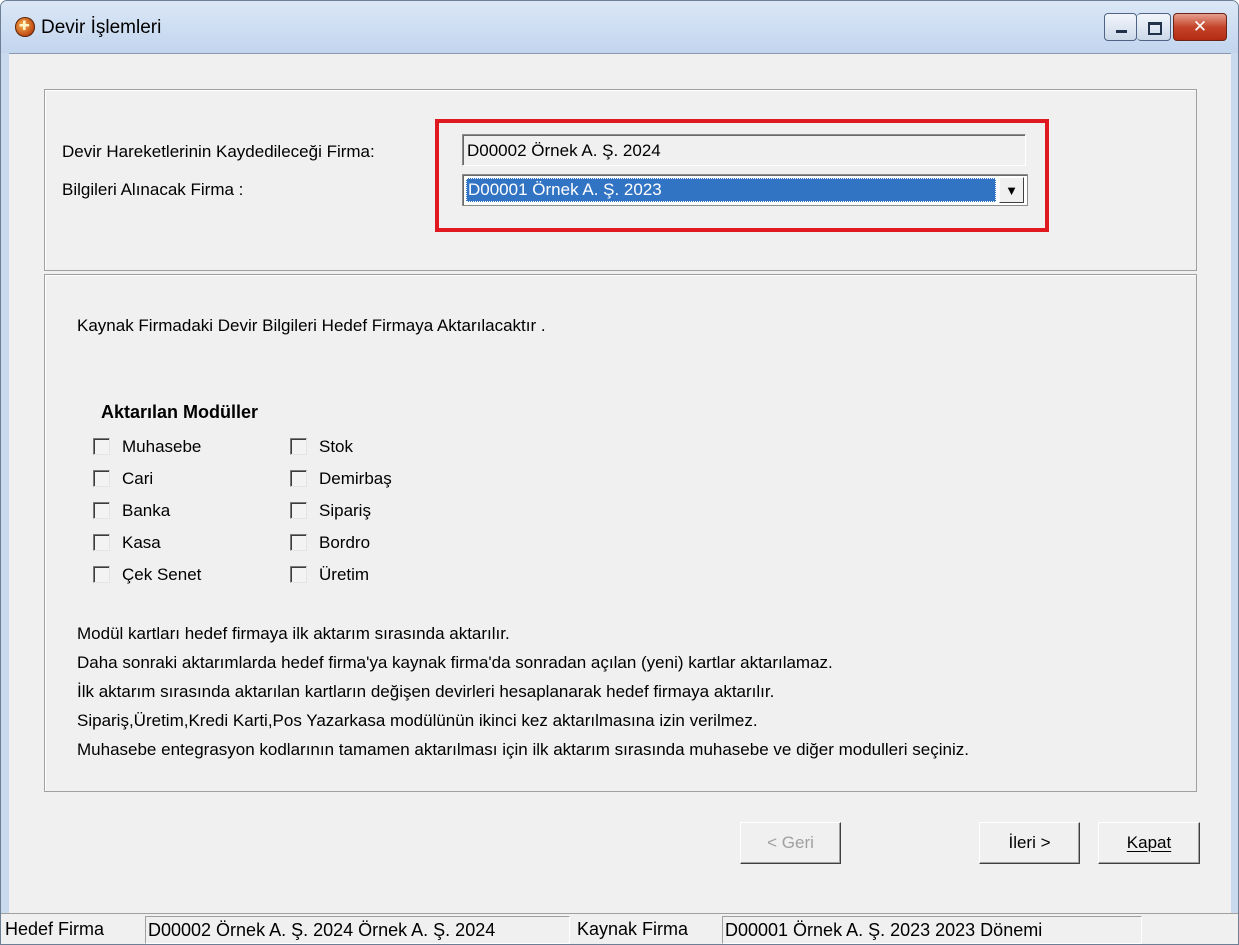 Image resolution: width=1239 pixels, height=945 pixels. What do you see at coordinates (357, 930) in the screenshot?
I see `status-target-value: D00002 Örnek A. Ş. 2024 Örnek A. Ş. 2024` at bounding box center [357, 930].